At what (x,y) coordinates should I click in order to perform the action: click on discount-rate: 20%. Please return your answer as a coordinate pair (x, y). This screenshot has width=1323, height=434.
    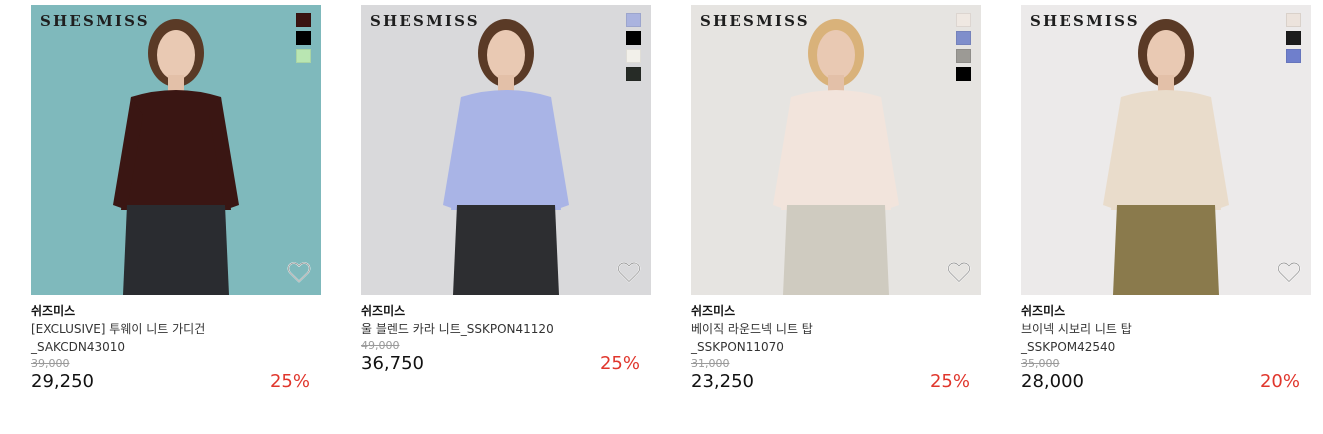
    Looking at the image, I should click on (1279, 381).